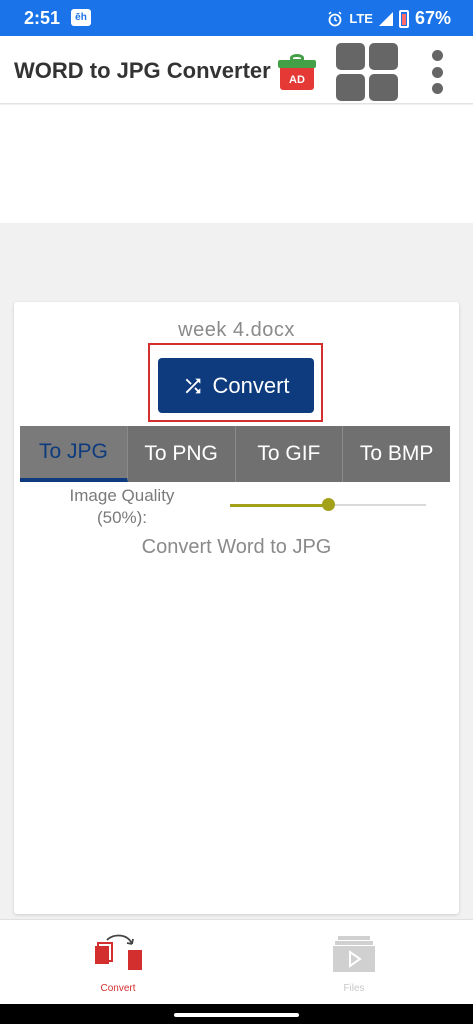 The width and height of the screenshot is (473, 1024). Describe the element at coordinates (279, 505) in the screenshot. I see `slider-fill` at that location.